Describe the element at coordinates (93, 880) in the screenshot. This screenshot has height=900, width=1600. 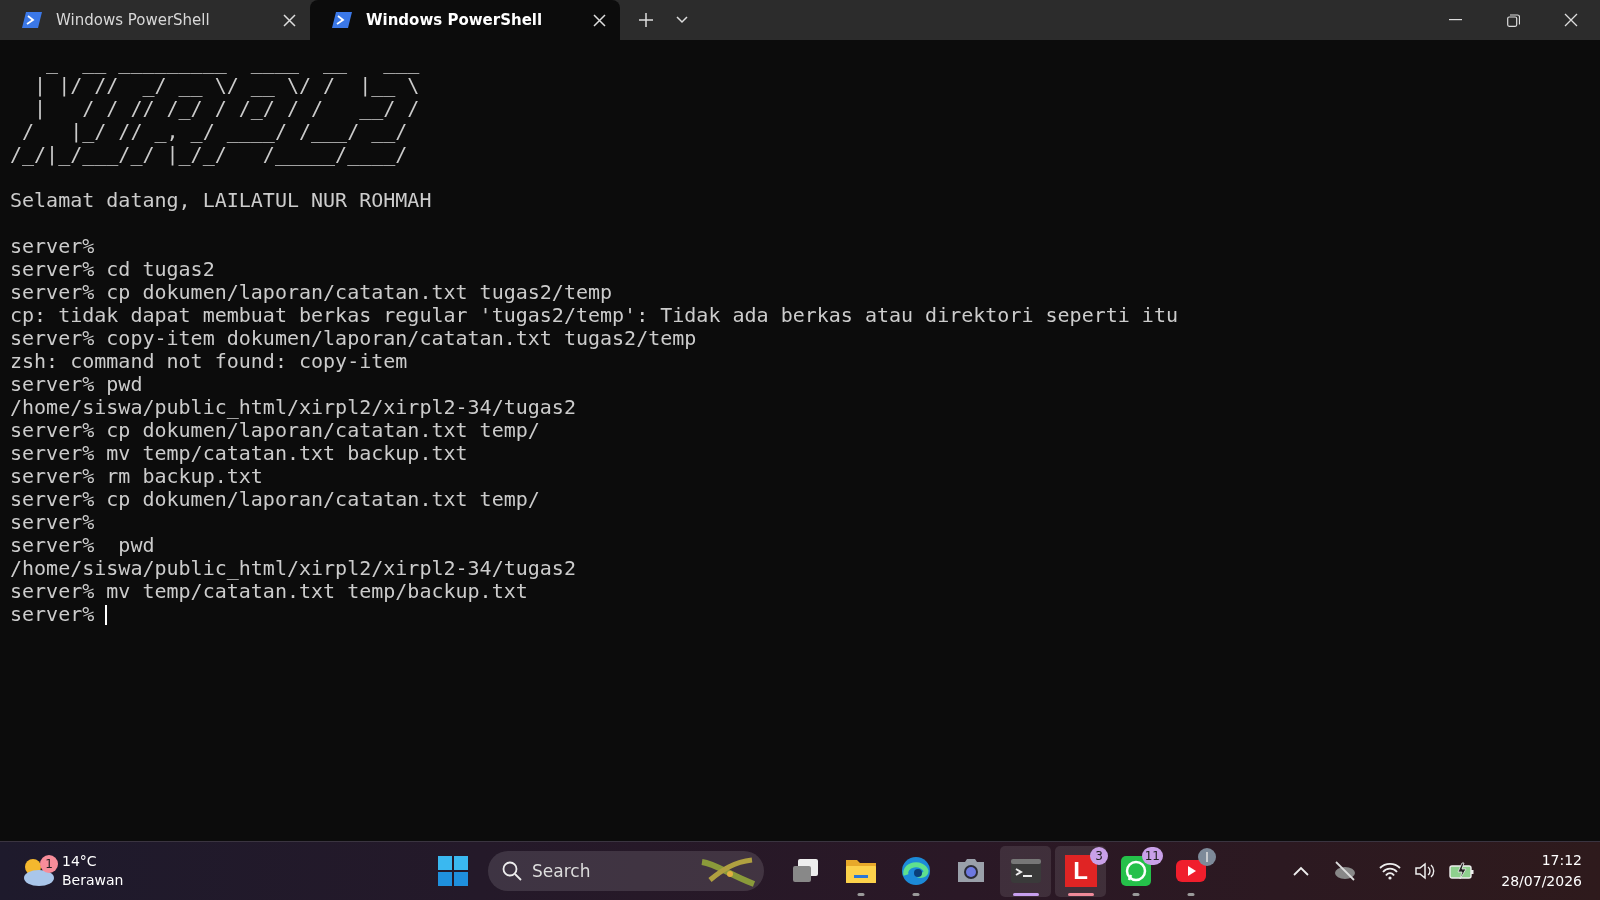
I see `weather-condition: Berawan` at that location.